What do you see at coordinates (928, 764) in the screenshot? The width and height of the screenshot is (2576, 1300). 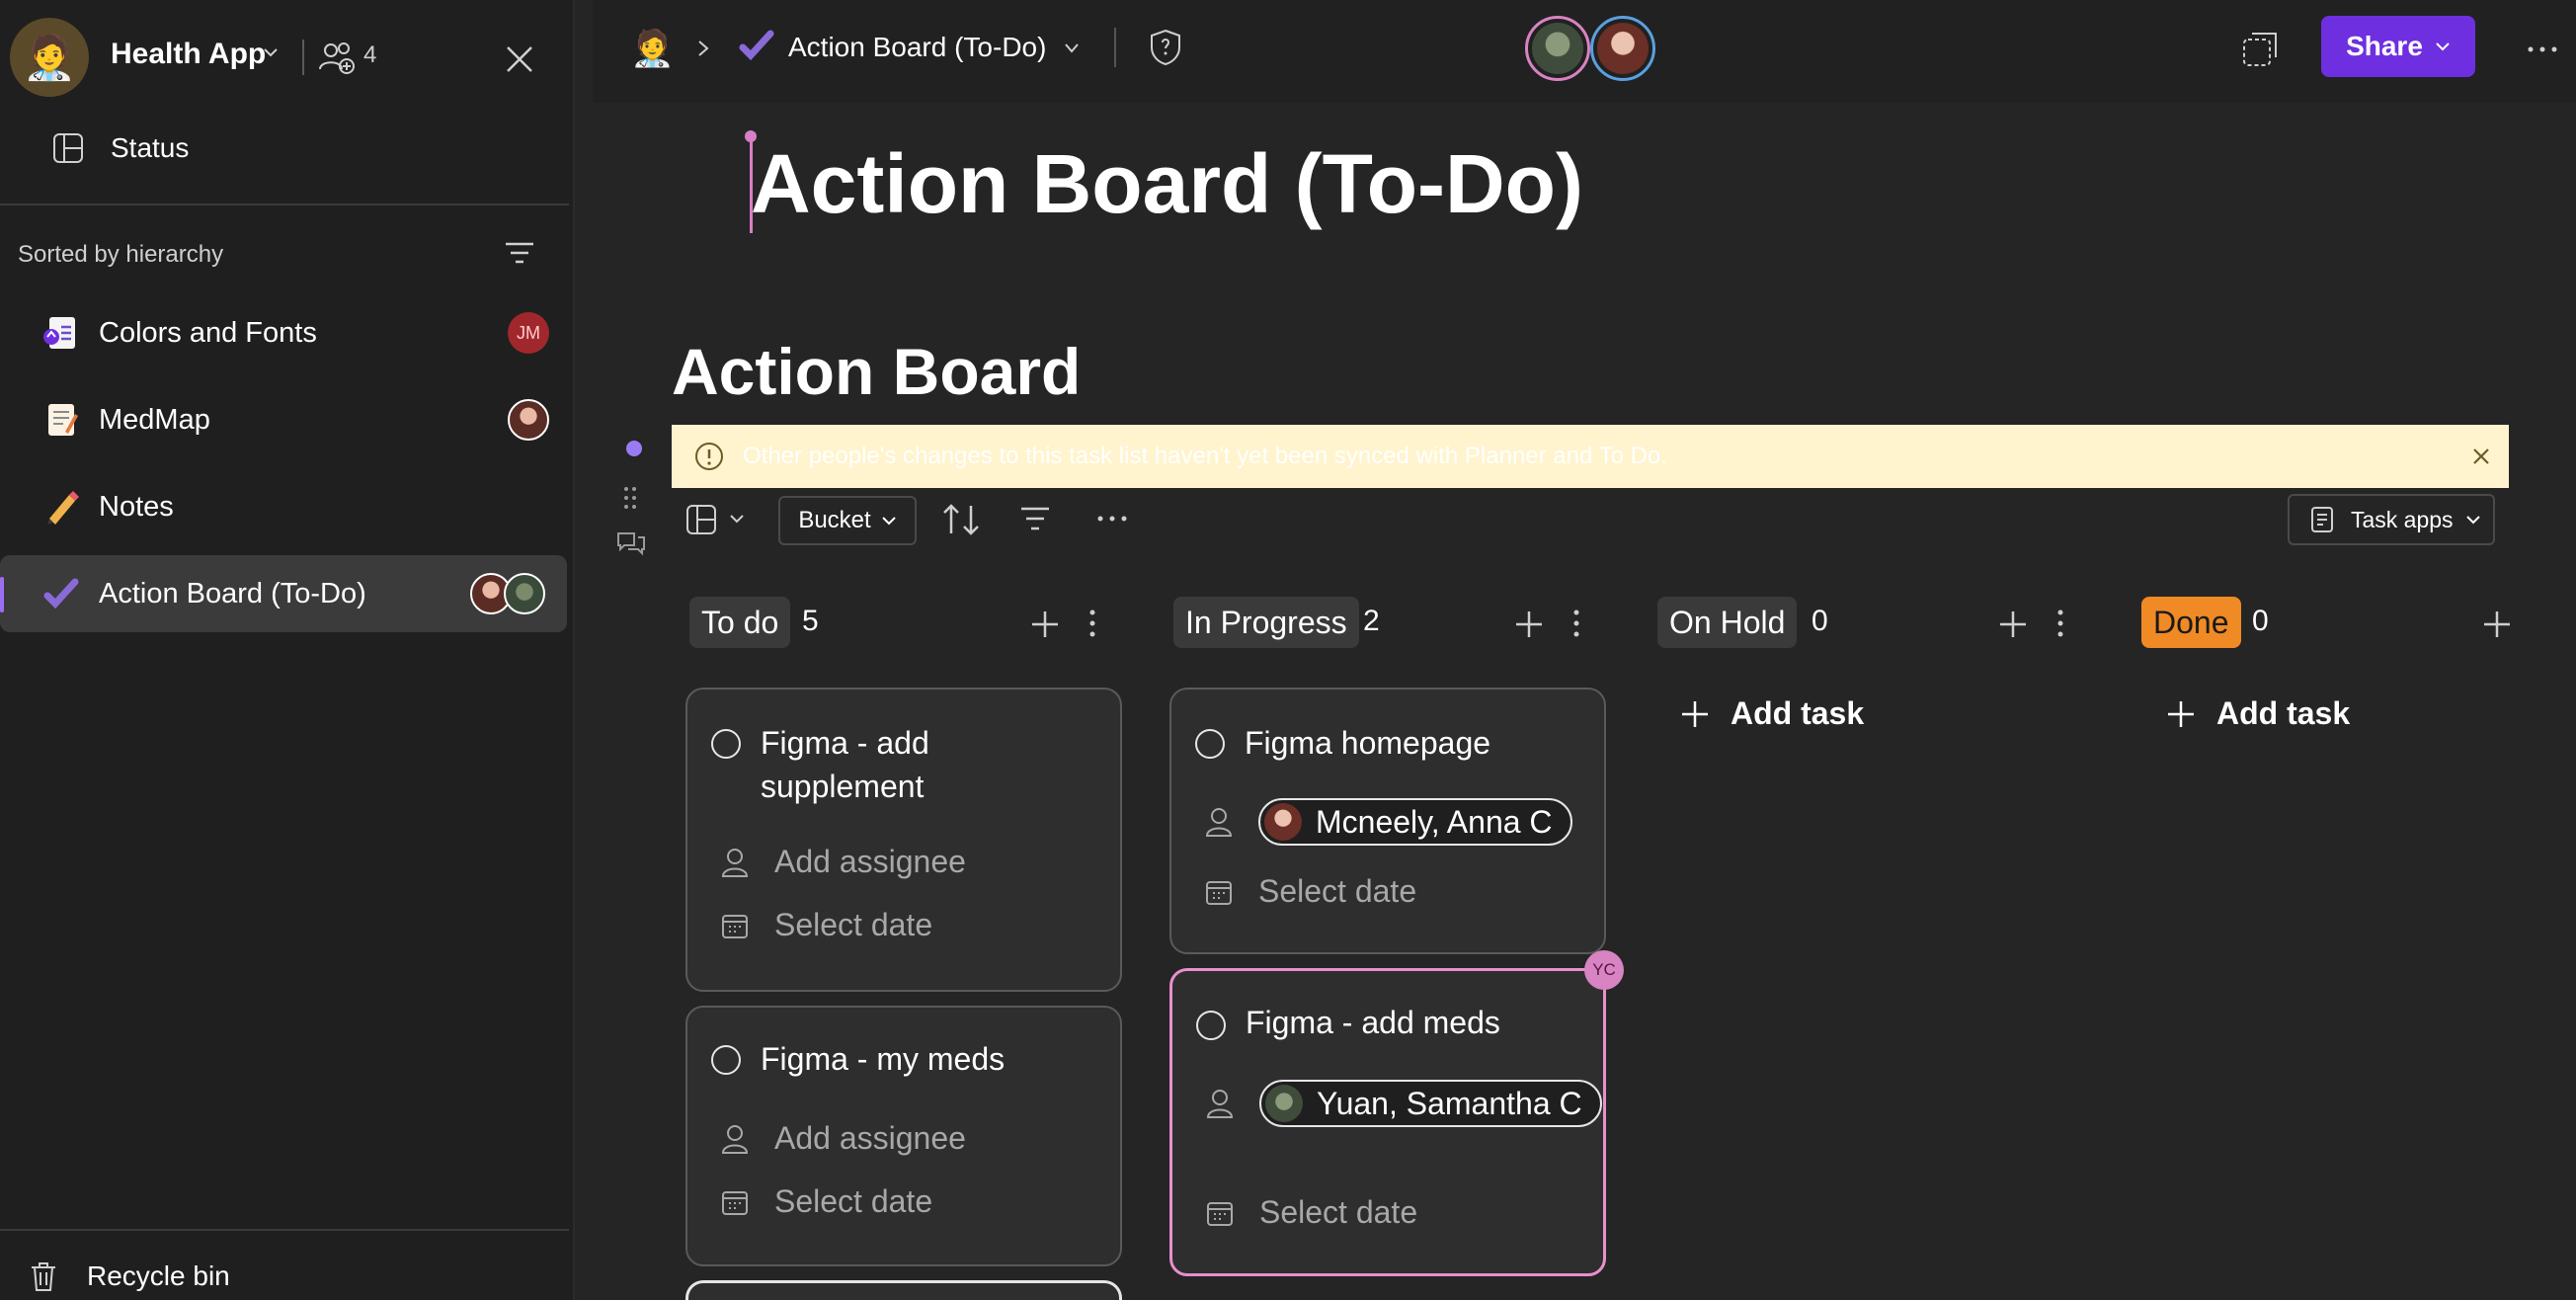 I see `task-title: Figma - add supplement` at bounding box center [928, 764].